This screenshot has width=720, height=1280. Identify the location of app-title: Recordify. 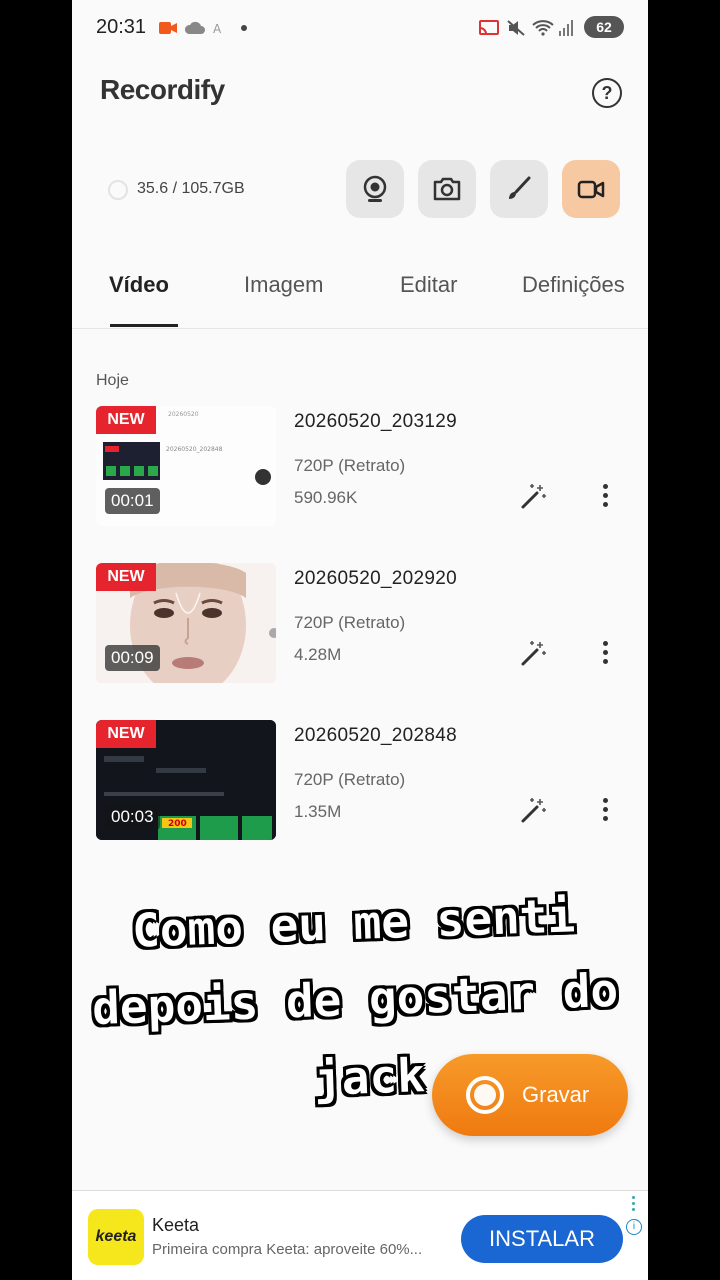
(162, 89).